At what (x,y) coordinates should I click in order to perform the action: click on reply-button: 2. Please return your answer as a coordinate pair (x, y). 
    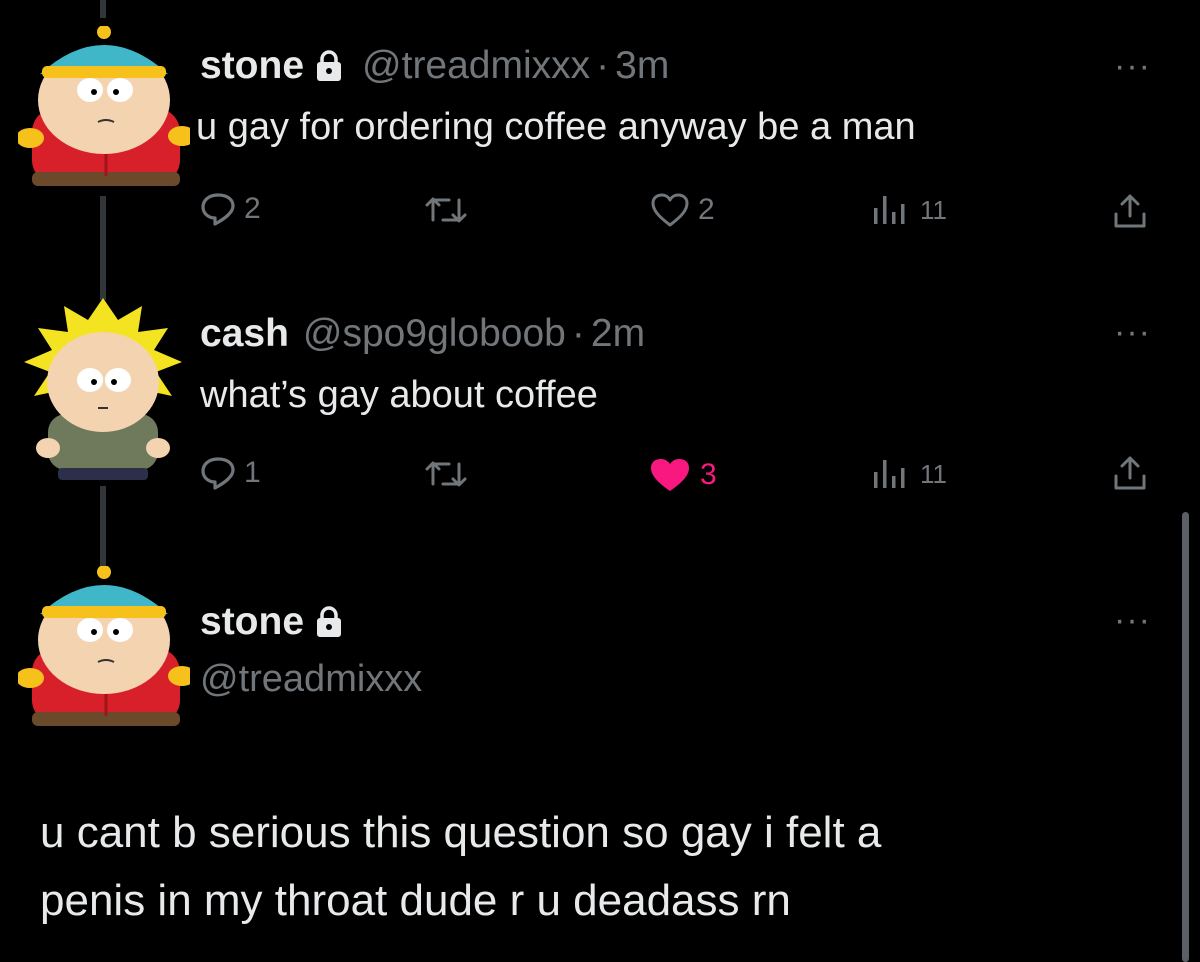
    Looking at the image, I should click on (230, 209).